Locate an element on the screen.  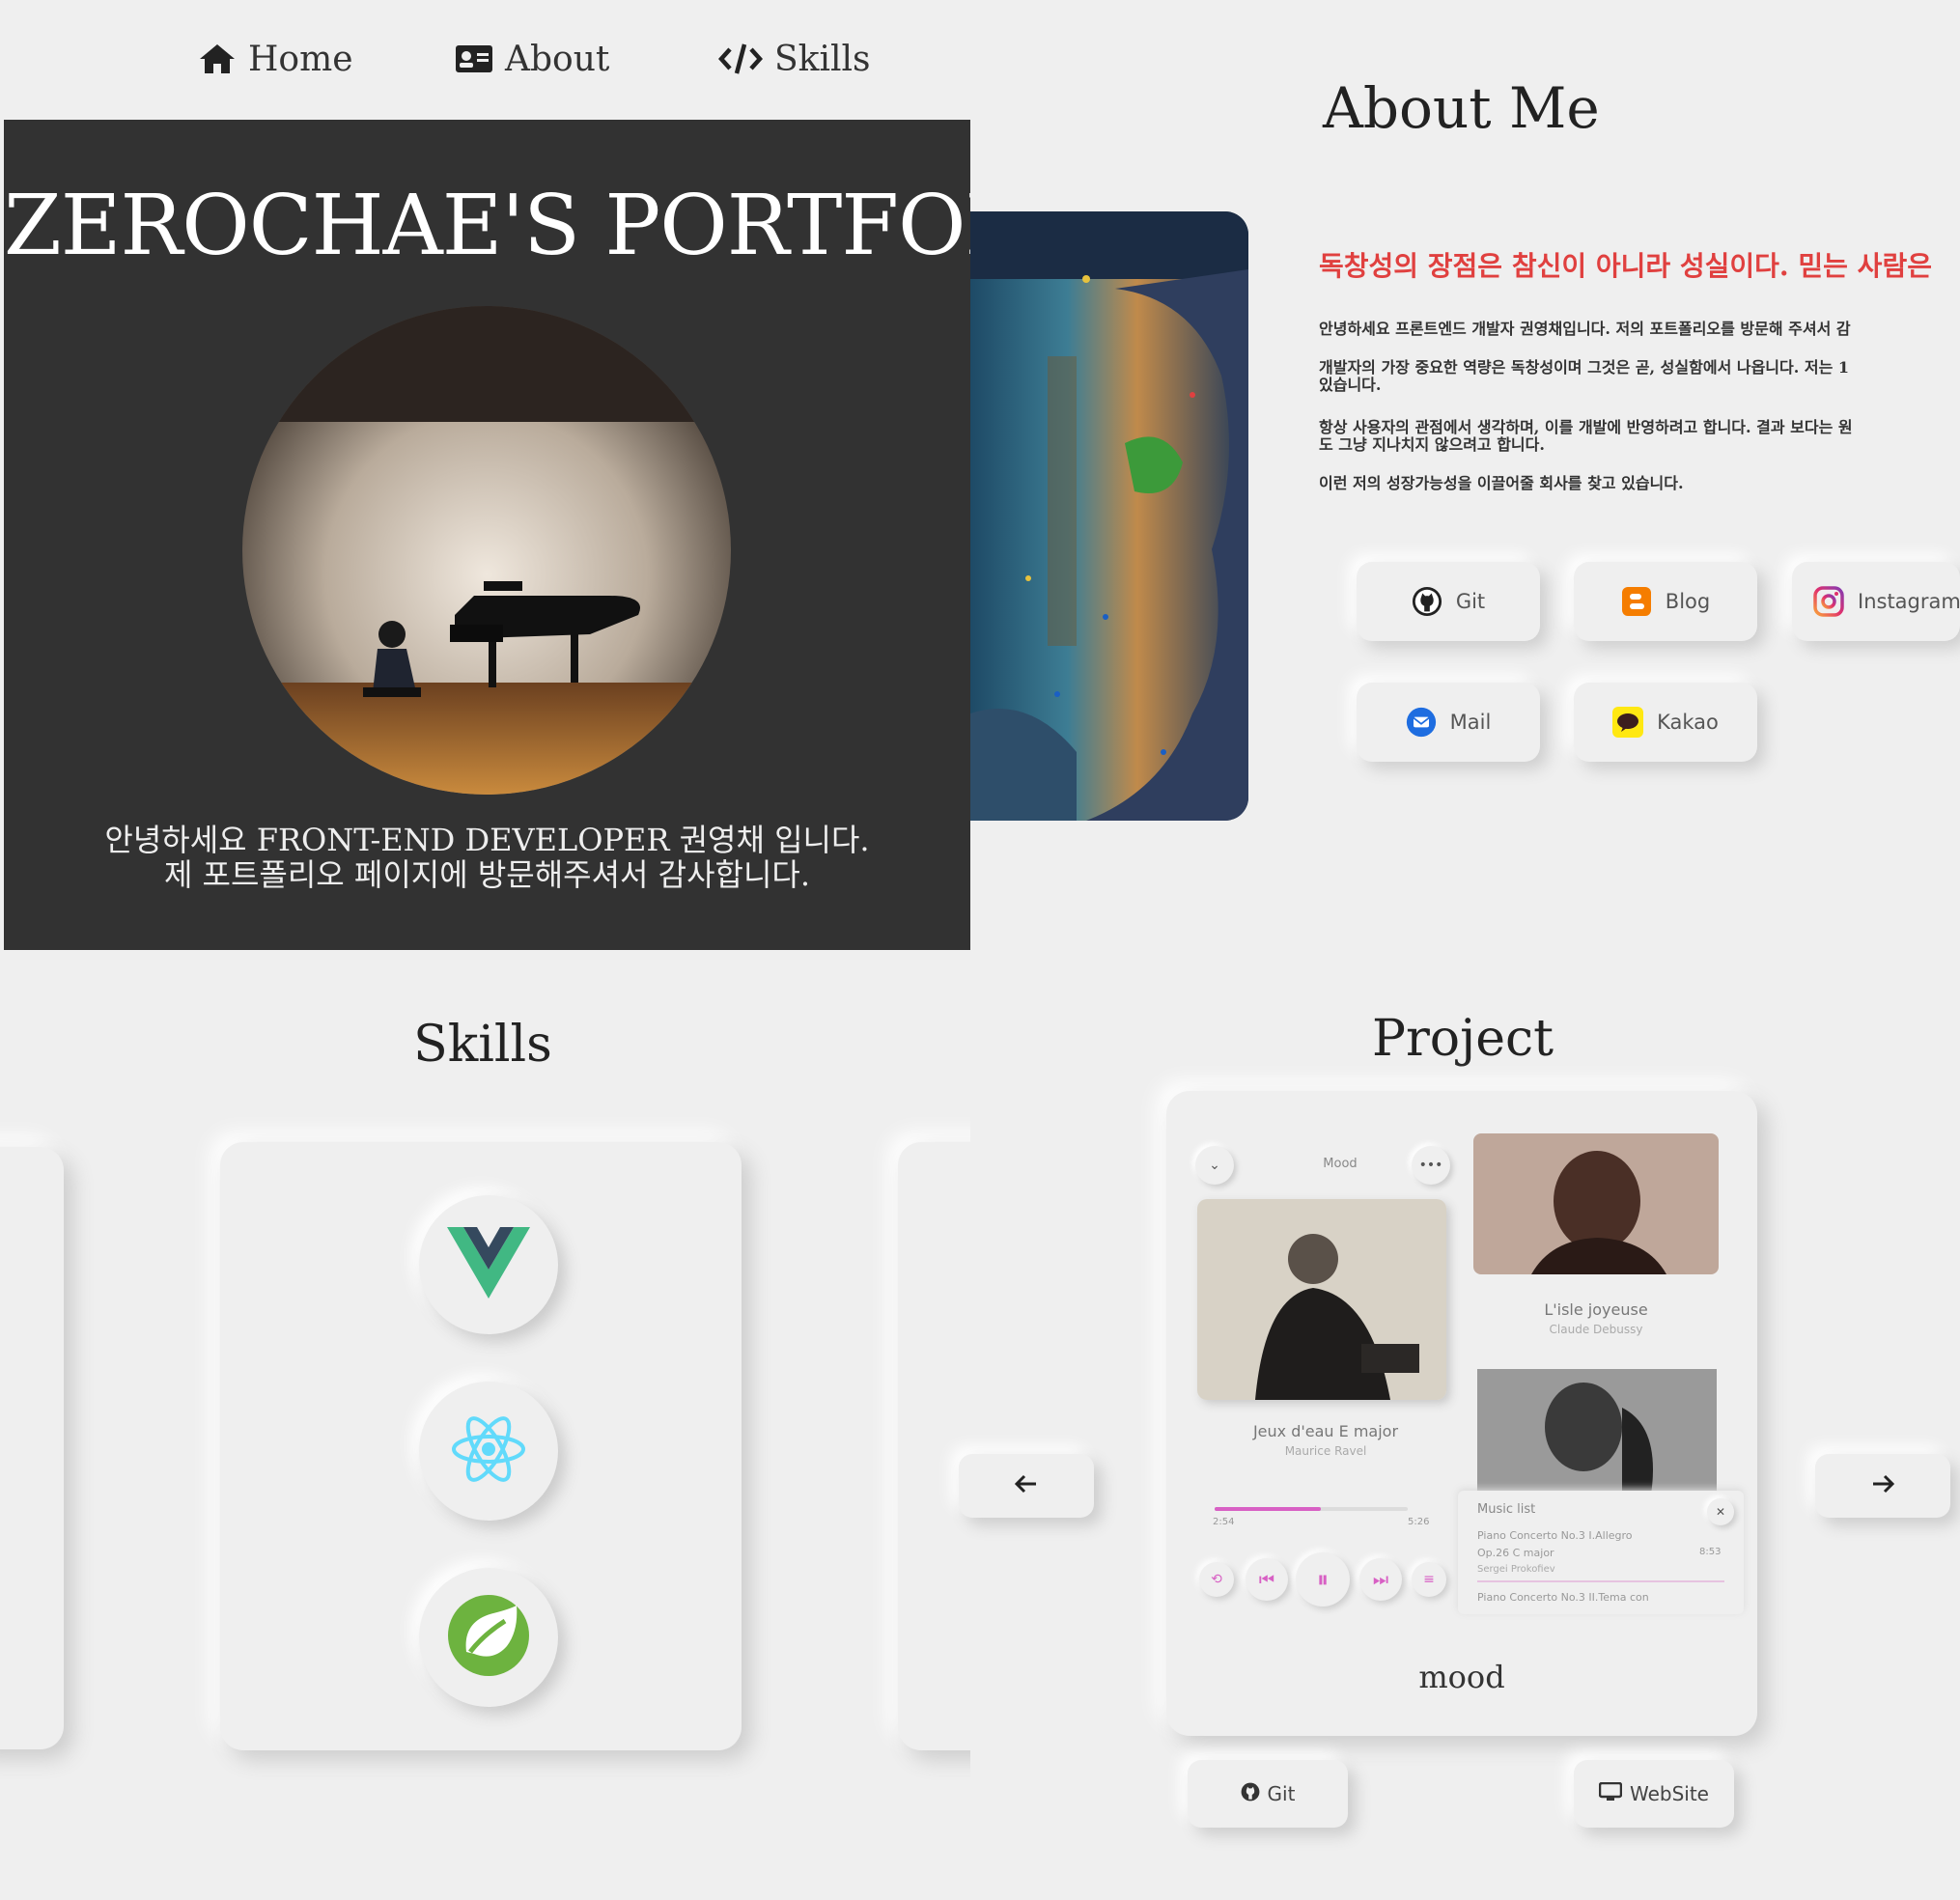
blogger-icon is located at coordinates (1637, 601).